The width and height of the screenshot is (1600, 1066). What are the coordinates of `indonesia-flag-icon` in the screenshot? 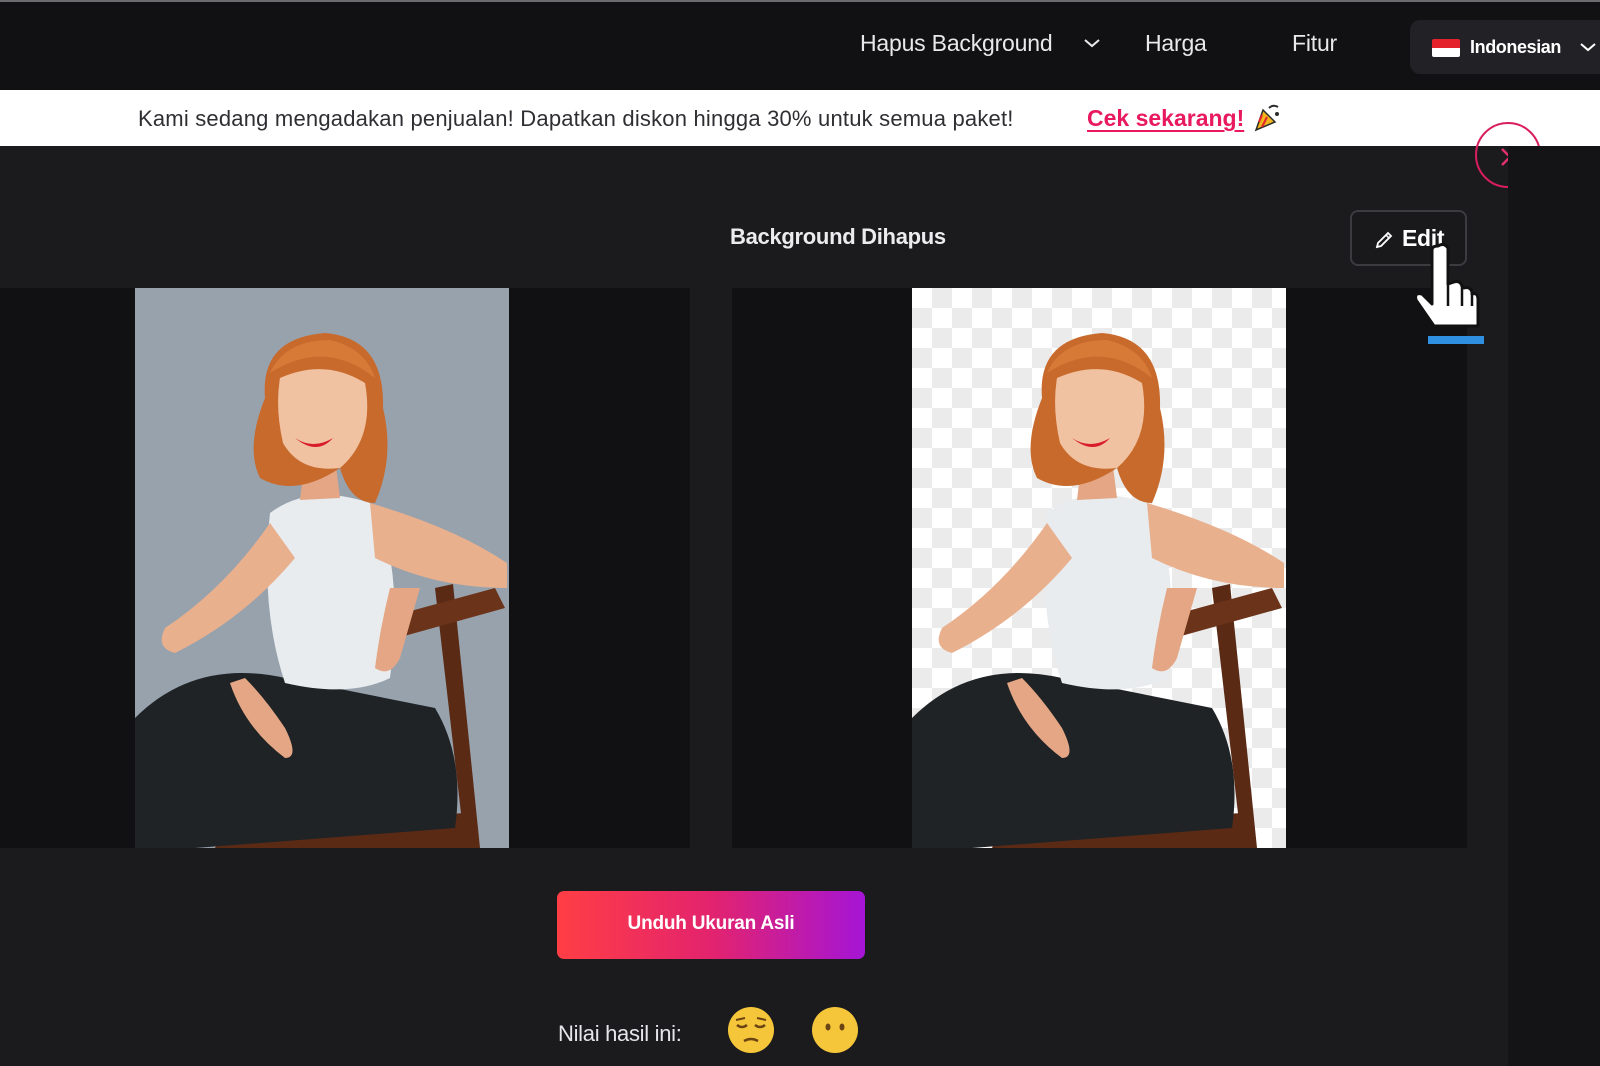 It's located at (1446, 48).